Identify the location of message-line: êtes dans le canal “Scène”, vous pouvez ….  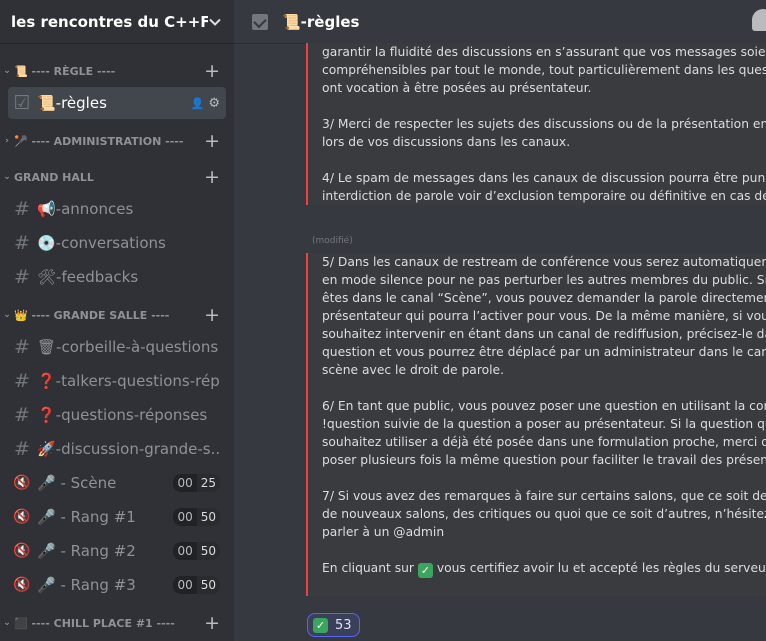
(544, 298).